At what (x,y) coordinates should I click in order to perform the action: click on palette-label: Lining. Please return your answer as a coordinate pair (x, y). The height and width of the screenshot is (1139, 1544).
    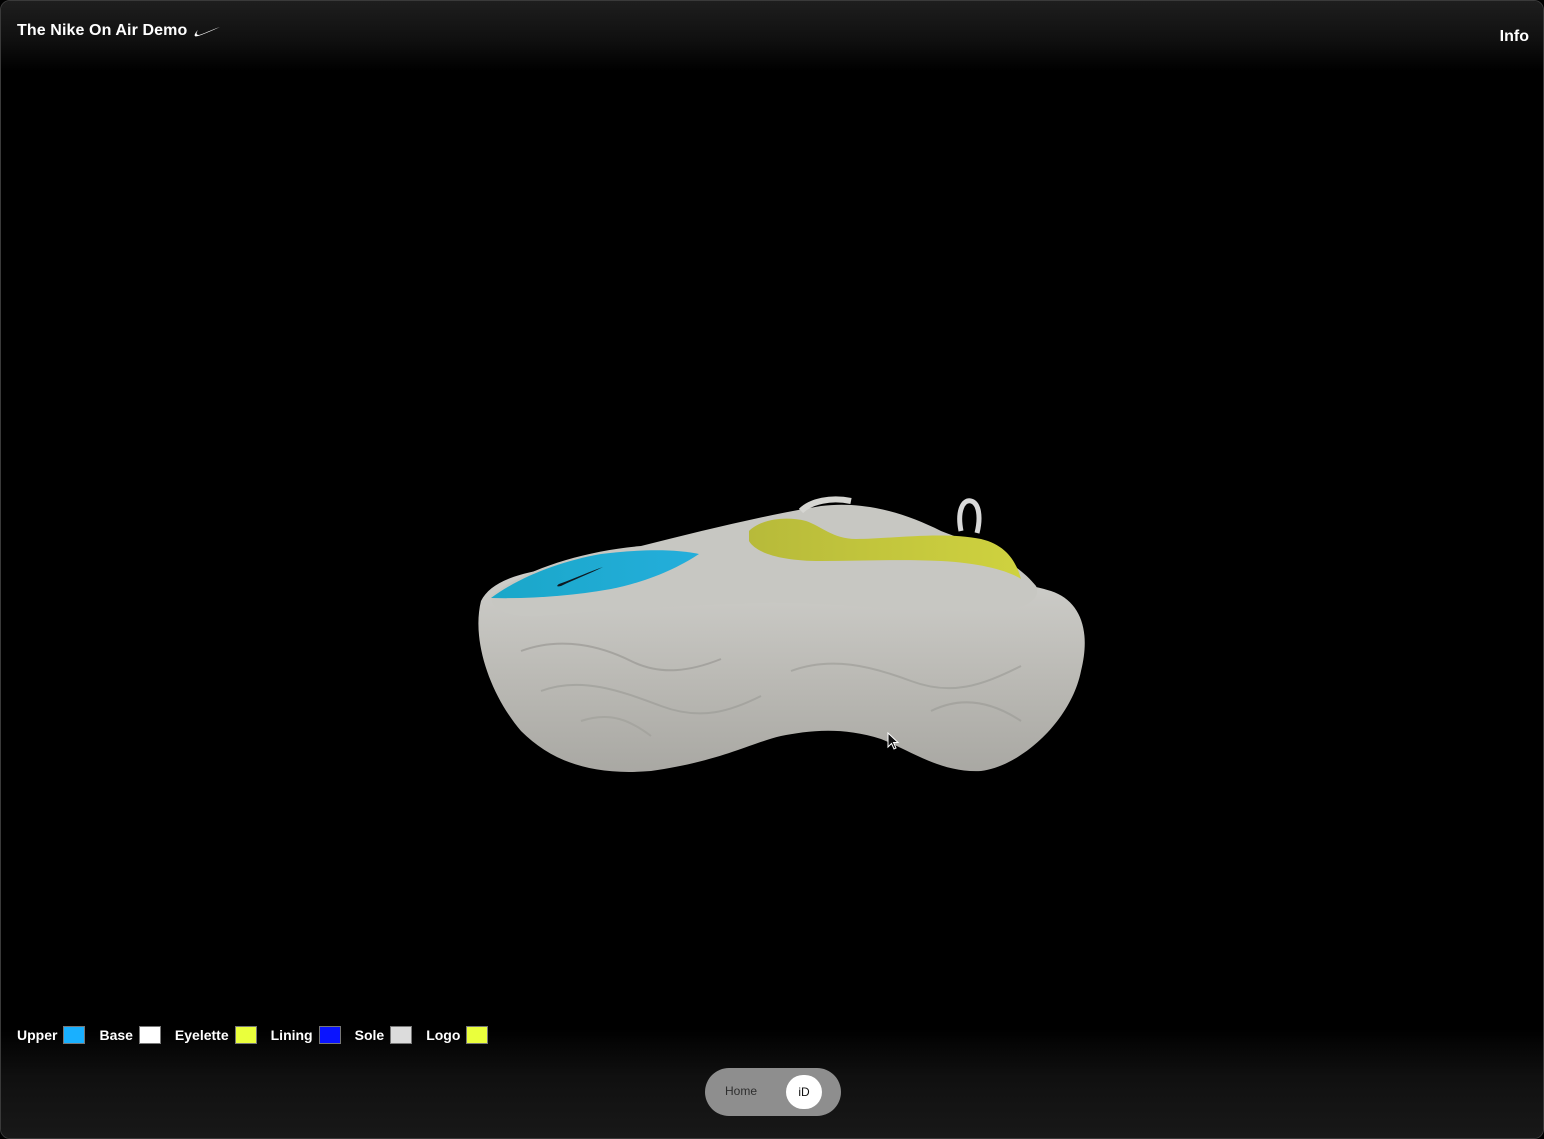
    Looking at the image, I should click on (291, 1035).